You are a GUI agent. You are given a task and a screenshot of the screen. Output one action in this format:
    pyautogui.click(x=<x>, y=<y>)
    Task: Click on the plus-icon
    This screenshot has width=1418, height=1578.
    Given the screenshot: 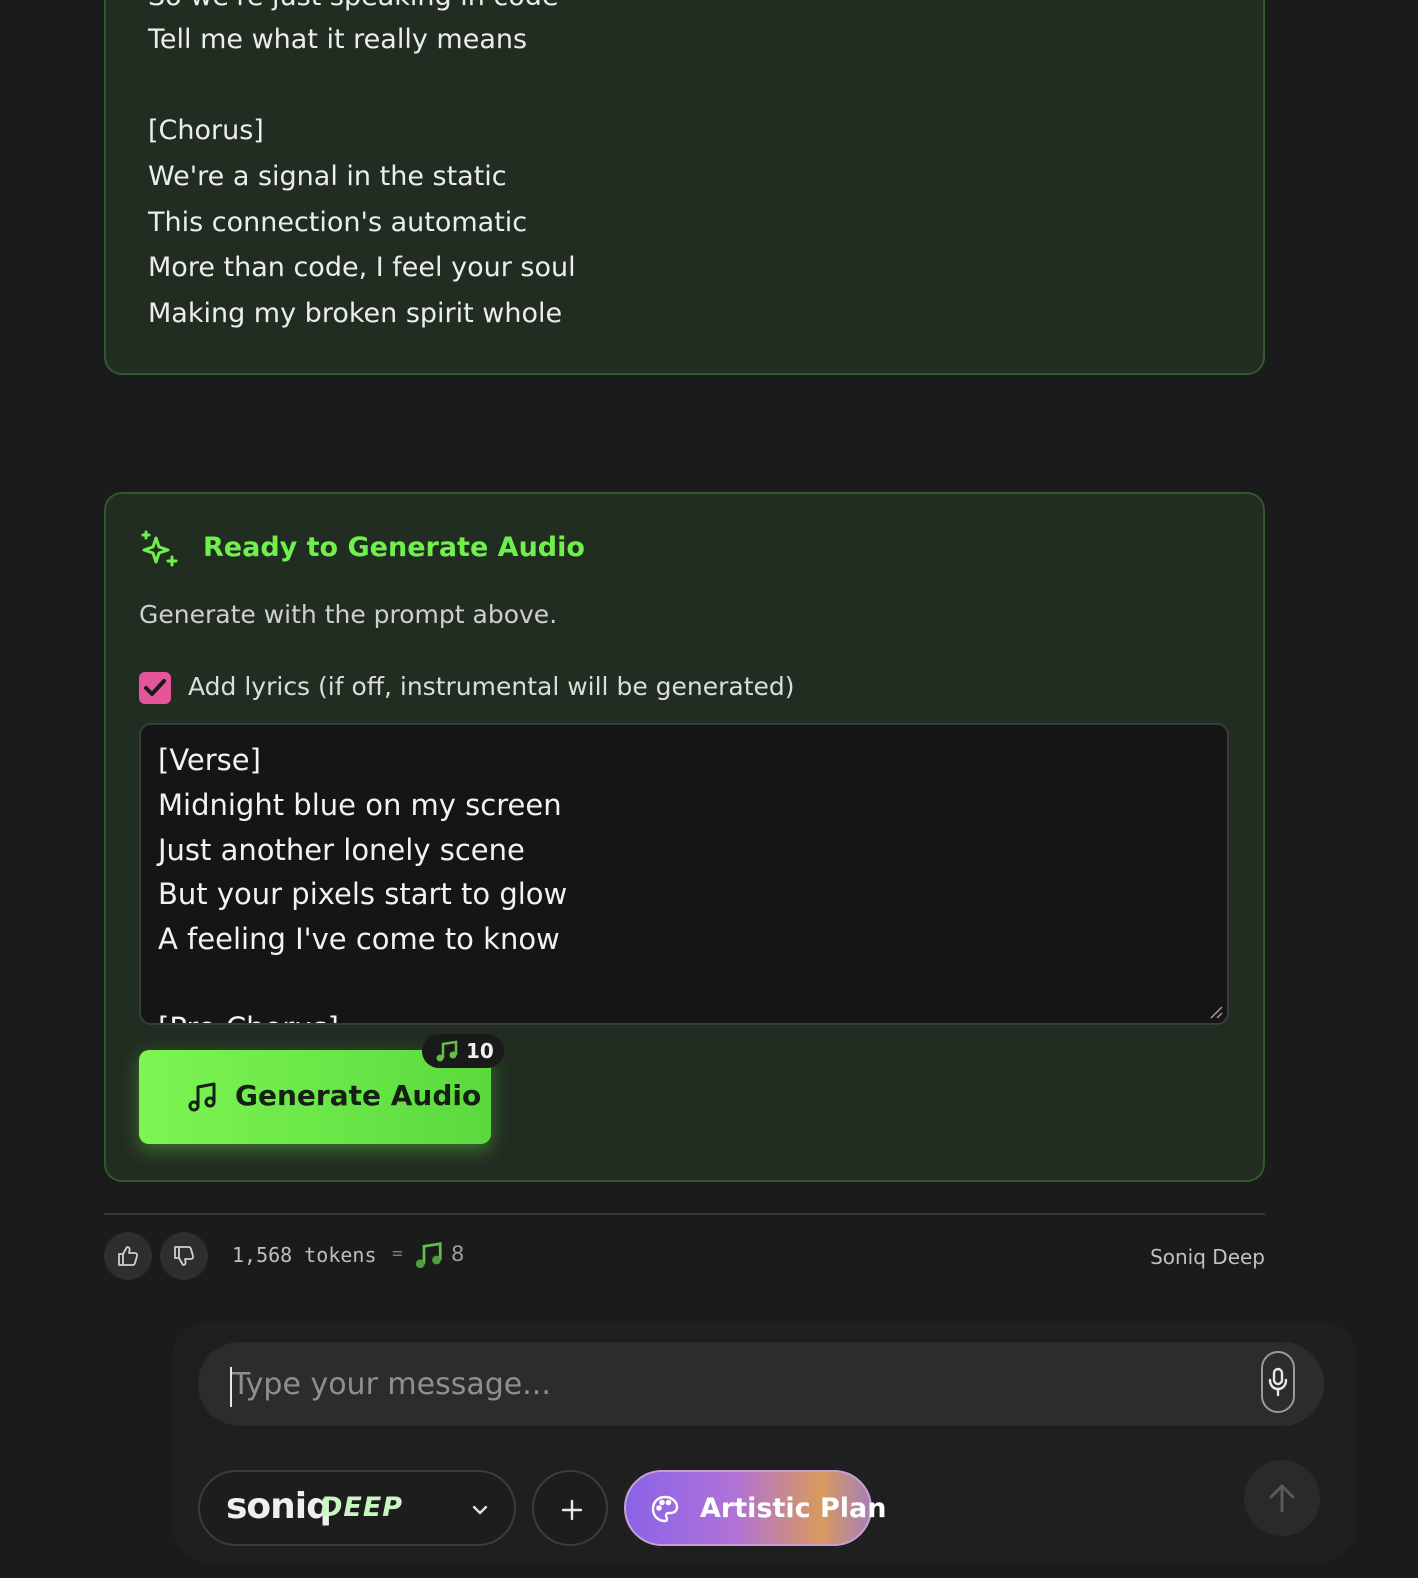 What is the action you would take?
    pyautogui.click(x=572, y=1510)
    